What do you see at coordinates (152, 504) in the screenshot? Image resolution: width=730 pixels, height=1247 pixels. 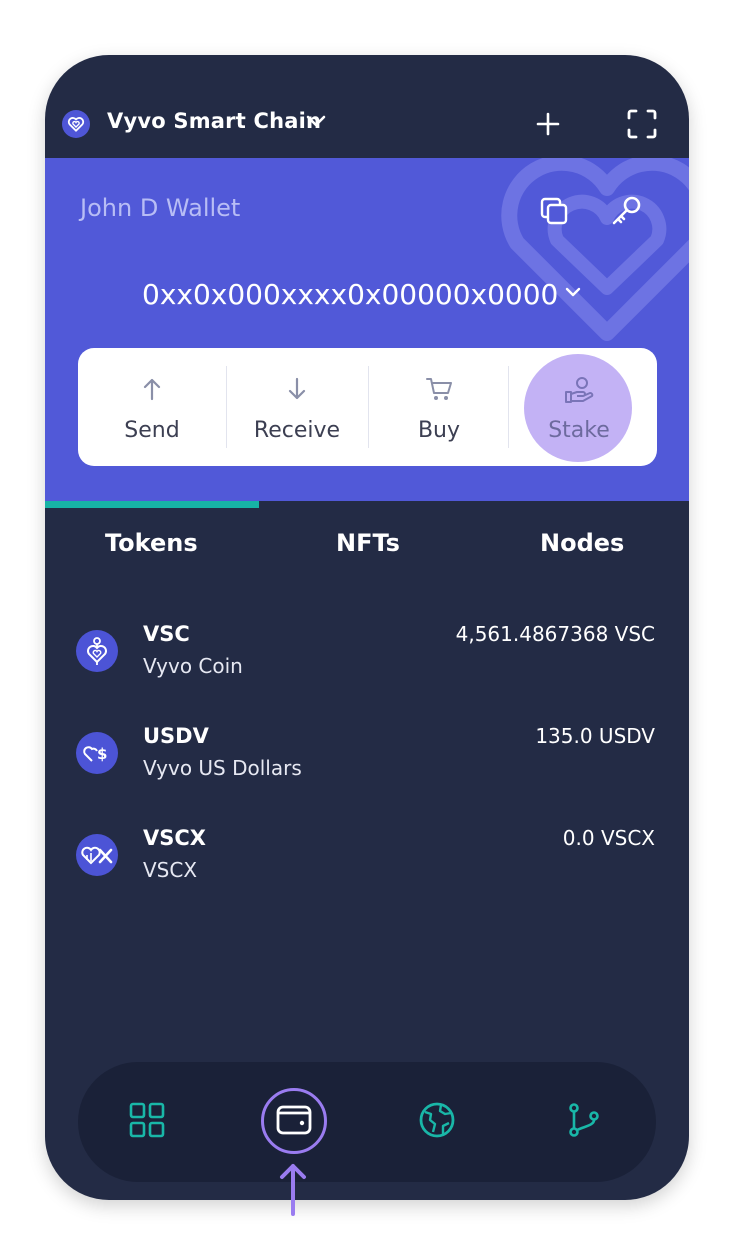 I see `tab-indicator` at bounding box center [152, 504].